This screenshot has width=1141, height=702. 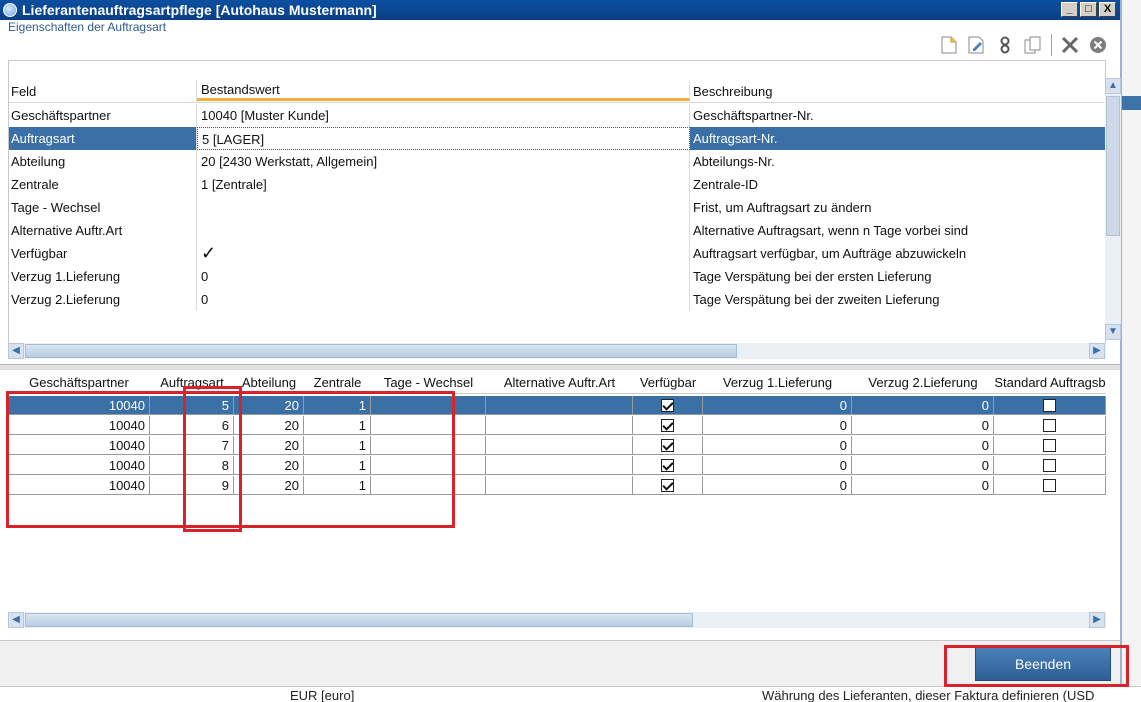 I want to click on table-row: 10040 7 20 1 0 0, so click(x=557, y=445).